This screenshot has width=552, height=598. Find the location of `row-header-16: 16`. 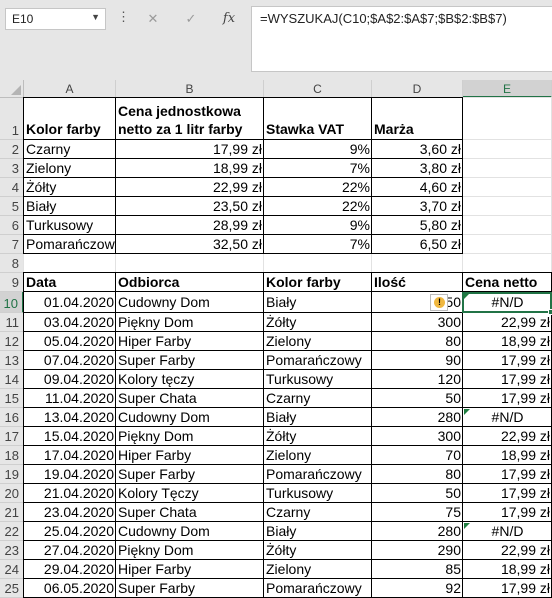

row-header-16: 16 is located at coordinates (12, 417).